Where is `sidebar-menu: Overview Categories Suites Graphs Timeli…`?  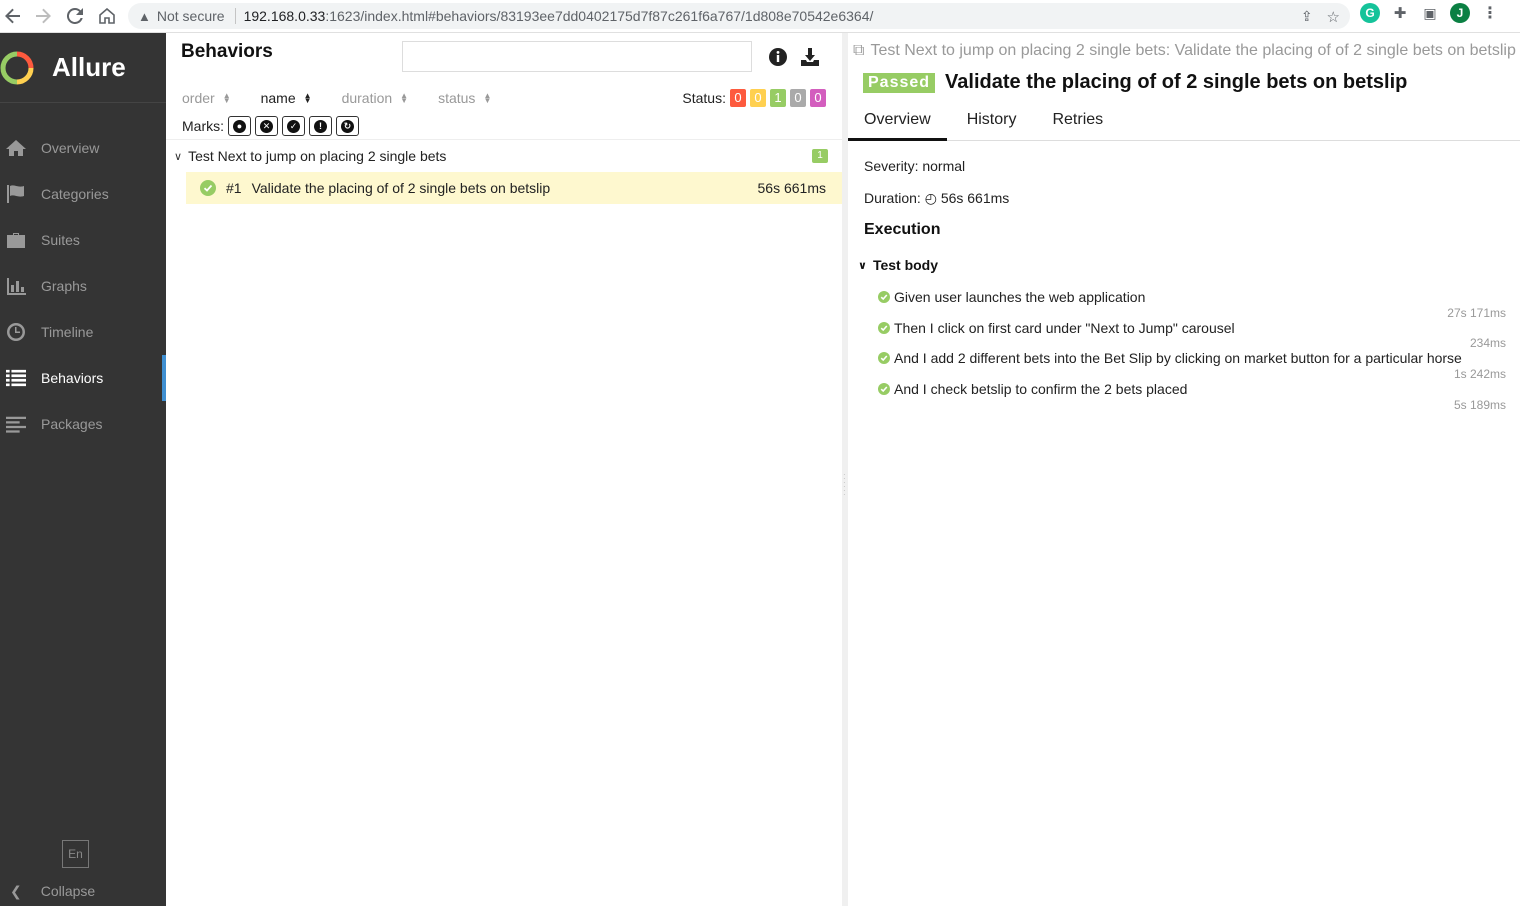 sidebar-menu: Overview Categories Suites Graphs Timeli… is located at coordinates (83, 286).